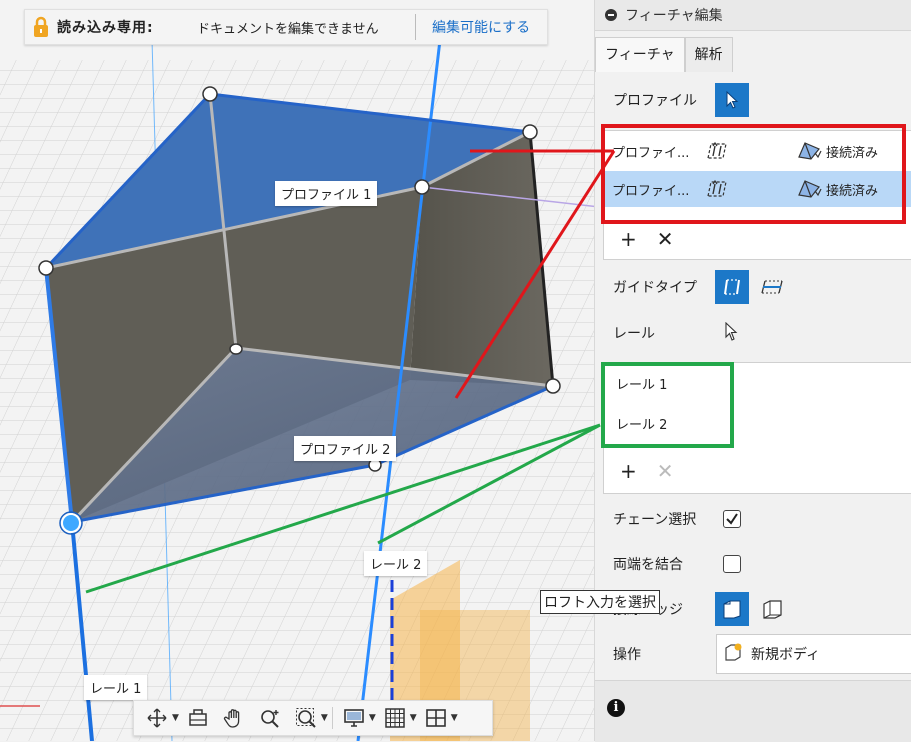 The width and height of the screenshot is (911, 742). Describe the element at coordinates (733, 654) in the screenshot. I see `new-body-icon` at that location.